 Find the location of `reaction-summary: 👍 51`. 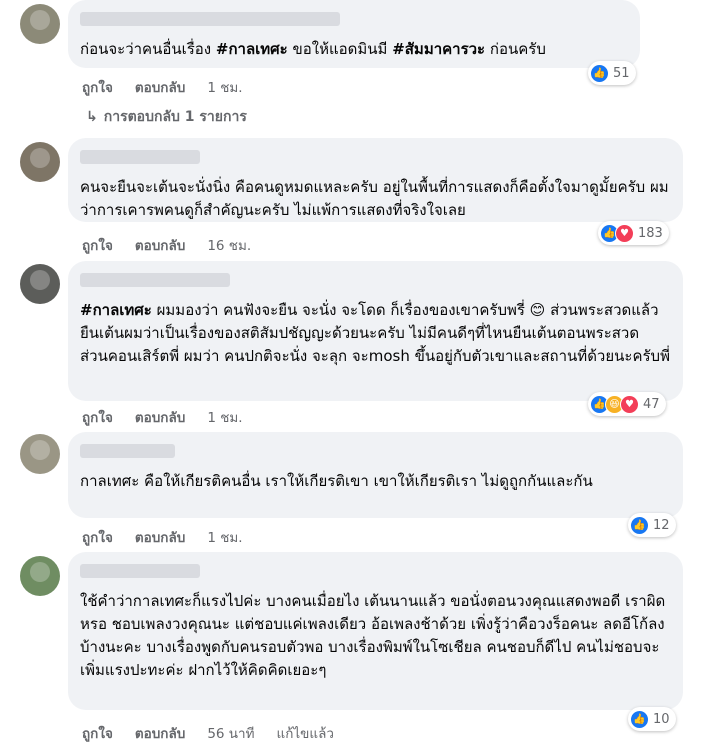

reaction-summary: 👍 51 is located at coordinates (612, 73).